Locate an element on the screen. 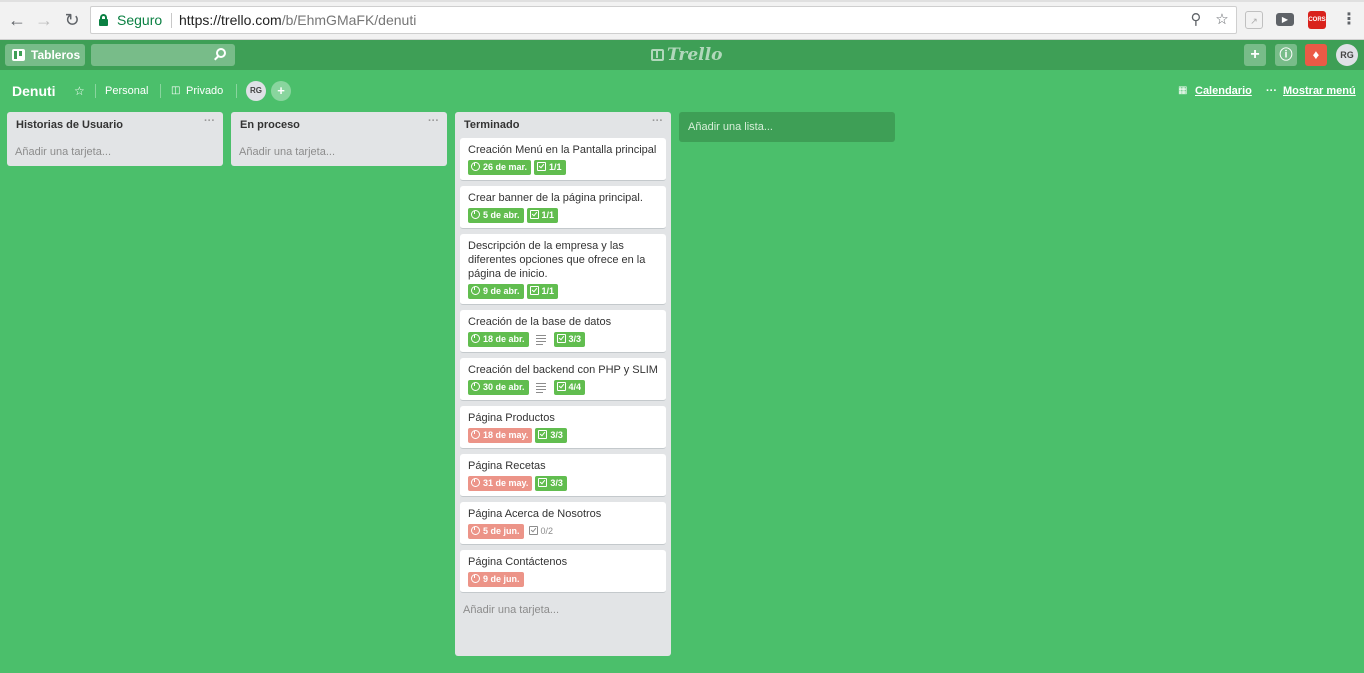  card: Página Acerca de Nosotros 5 de jun. 0/2 is located at coordinates (563, 523).